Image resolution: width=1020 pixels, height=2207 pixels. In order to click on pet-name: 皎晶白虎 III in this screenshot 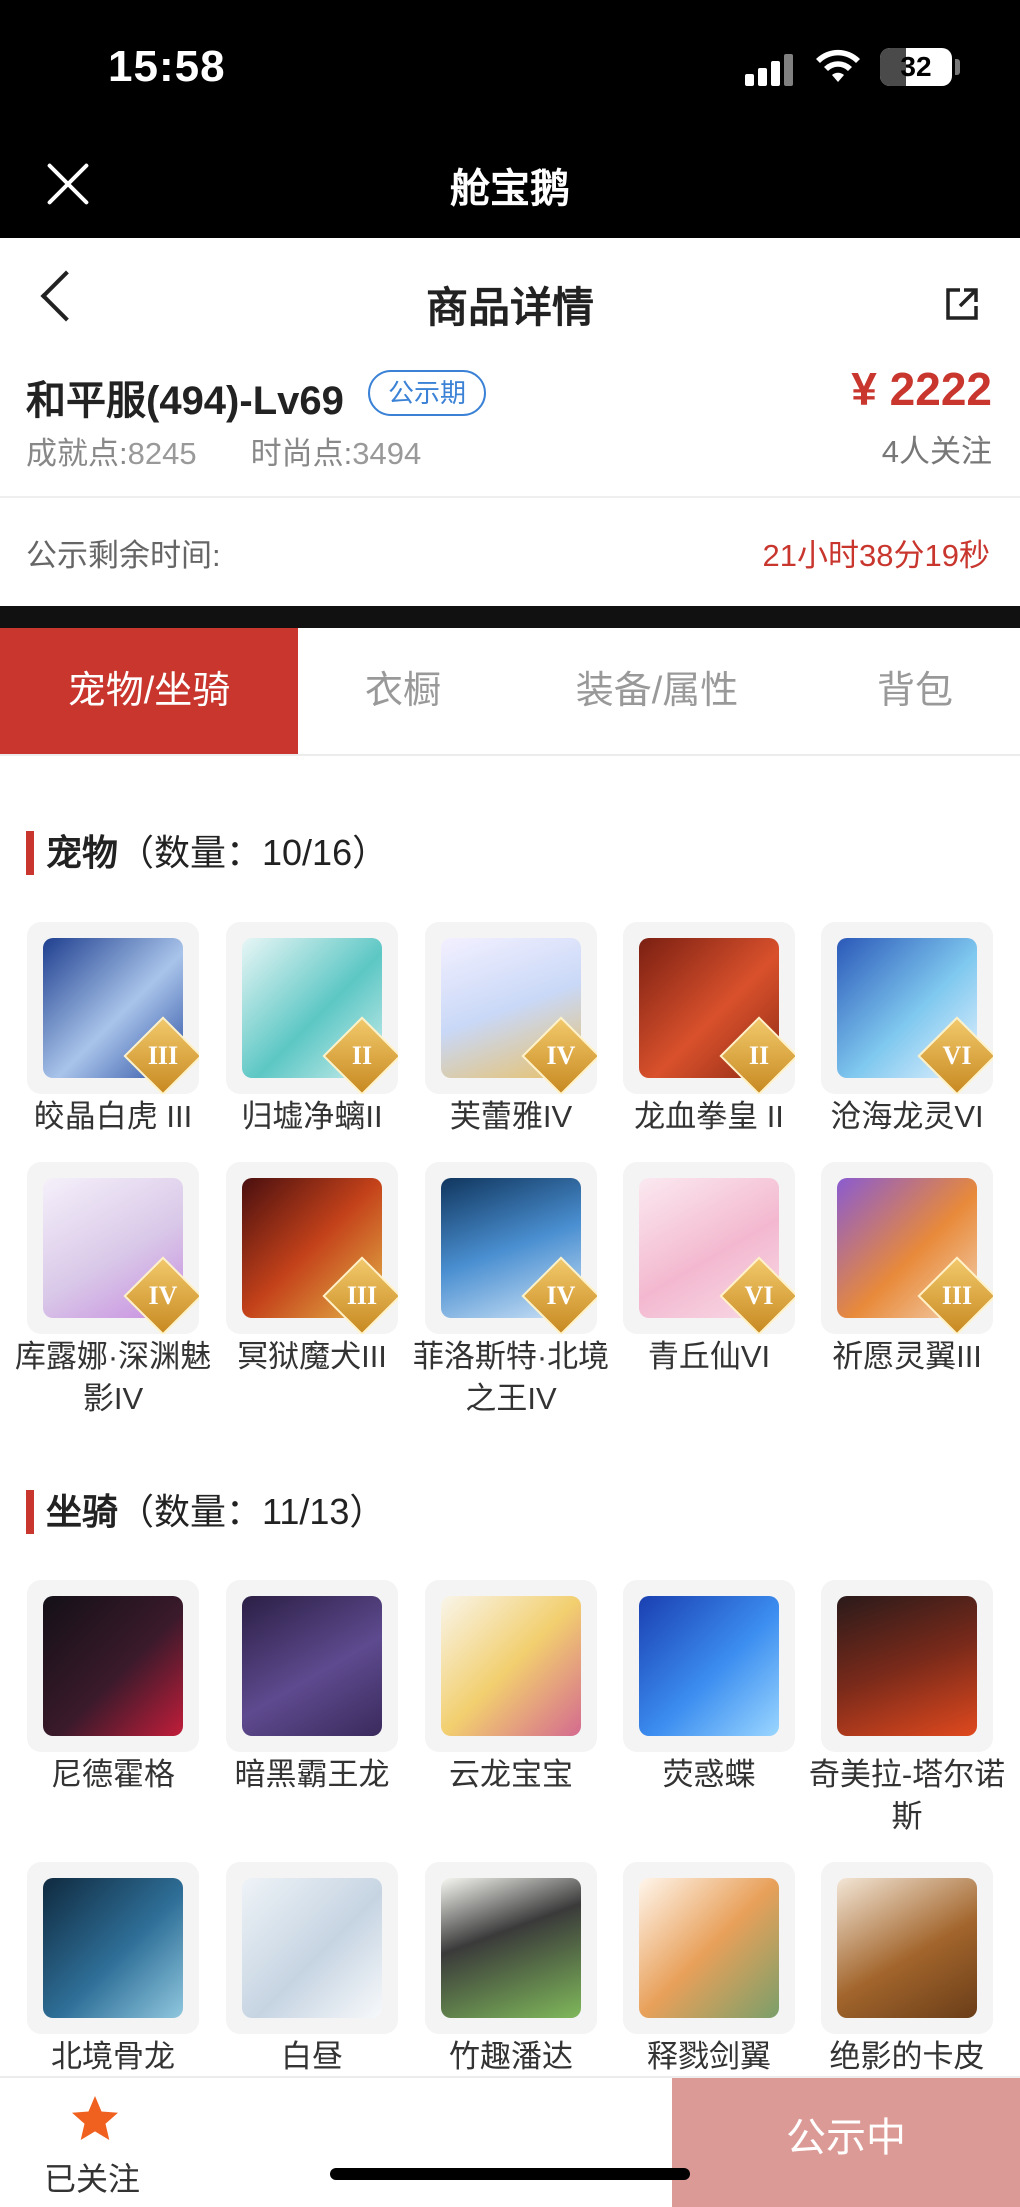, I will do `click(113, 1116)`.